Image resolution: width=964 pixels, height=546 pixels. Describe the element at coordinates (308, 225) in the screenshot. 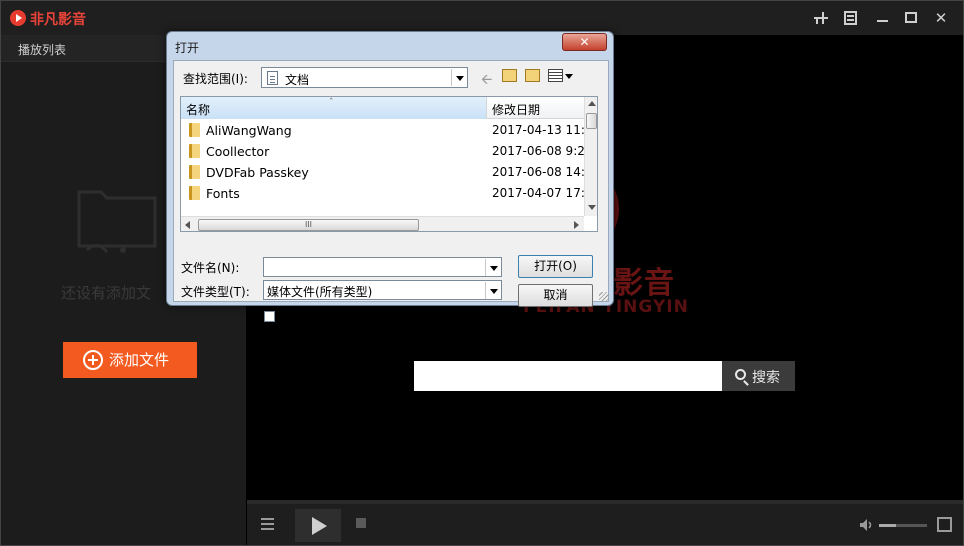

I see `horizontal-scroll-thumb: III` at that location.